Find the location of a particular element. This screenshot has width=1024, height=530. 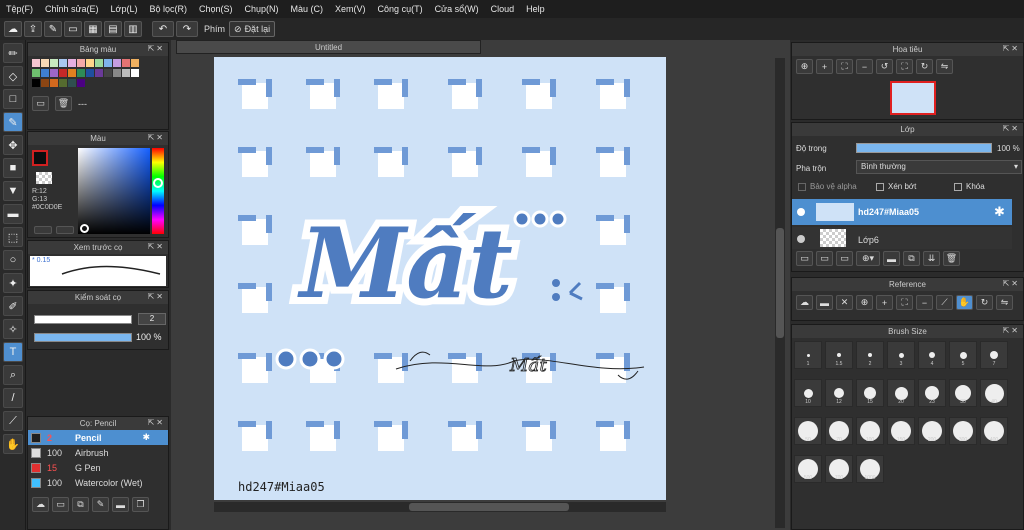

gear-icon: ✱ is located at coordinates (999, 212).